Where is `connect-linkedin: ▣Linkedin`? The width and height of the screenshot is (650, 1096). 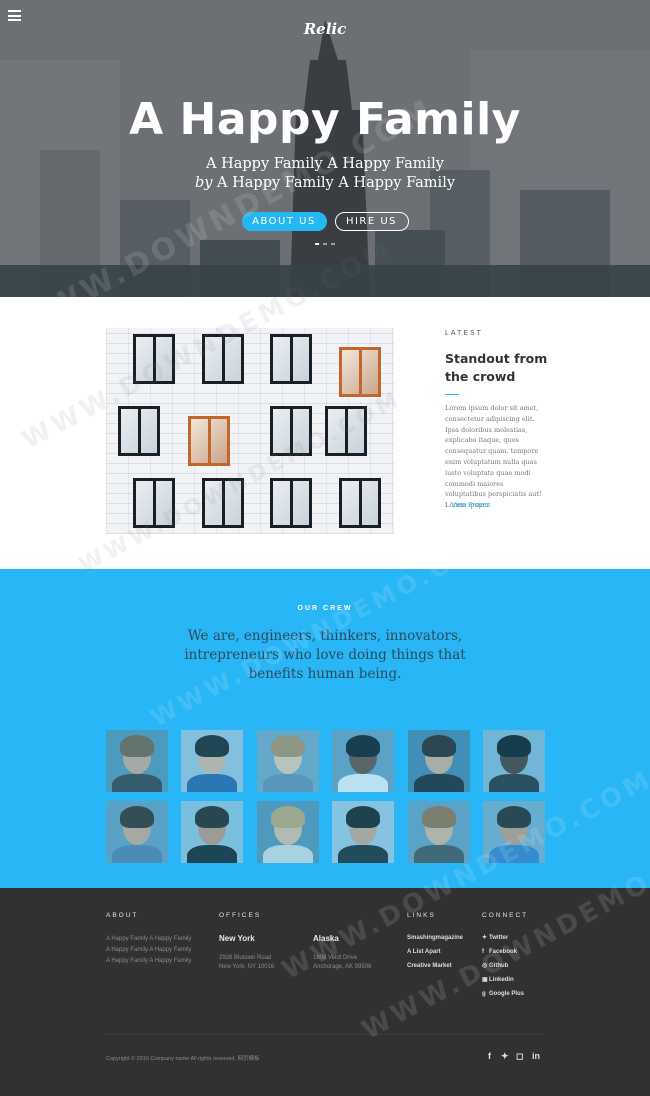 connect-linkedin: ▣Linkedin is located at coordinates (498, 980).